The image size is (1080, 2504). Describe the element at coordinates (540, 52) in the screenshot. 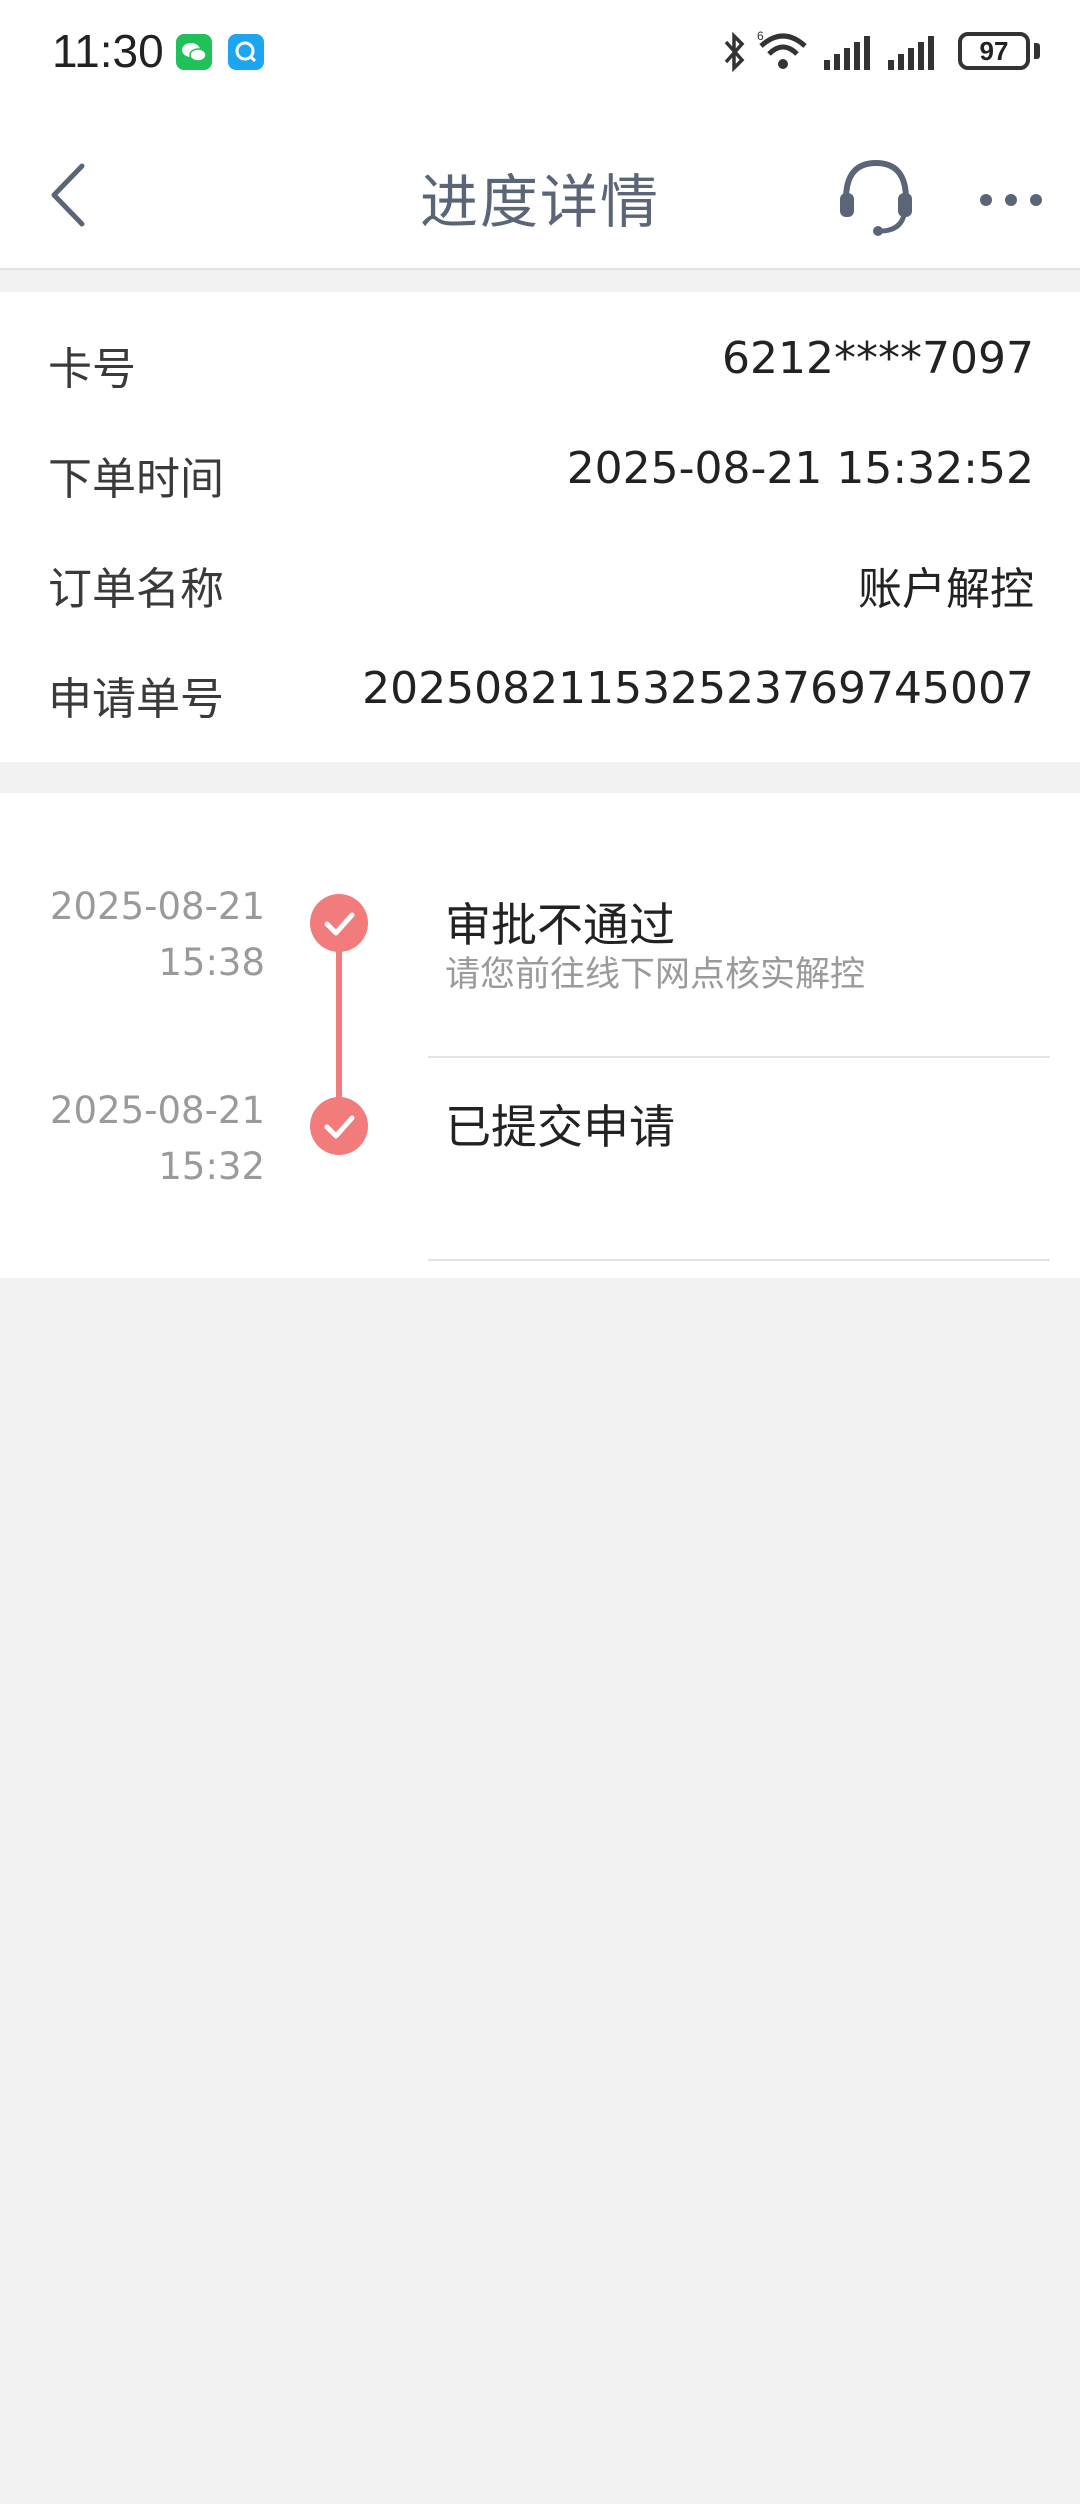

I see `status-bar: 11:30 6 97` at that location.